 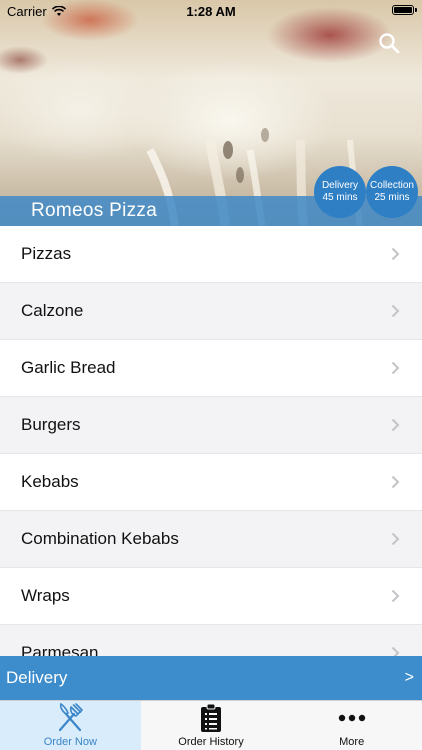 What do you see at coordinates (37, 677) in the screenshot?
I see `delivery-mode-label: Delivery` at bounding box center [37, 677].